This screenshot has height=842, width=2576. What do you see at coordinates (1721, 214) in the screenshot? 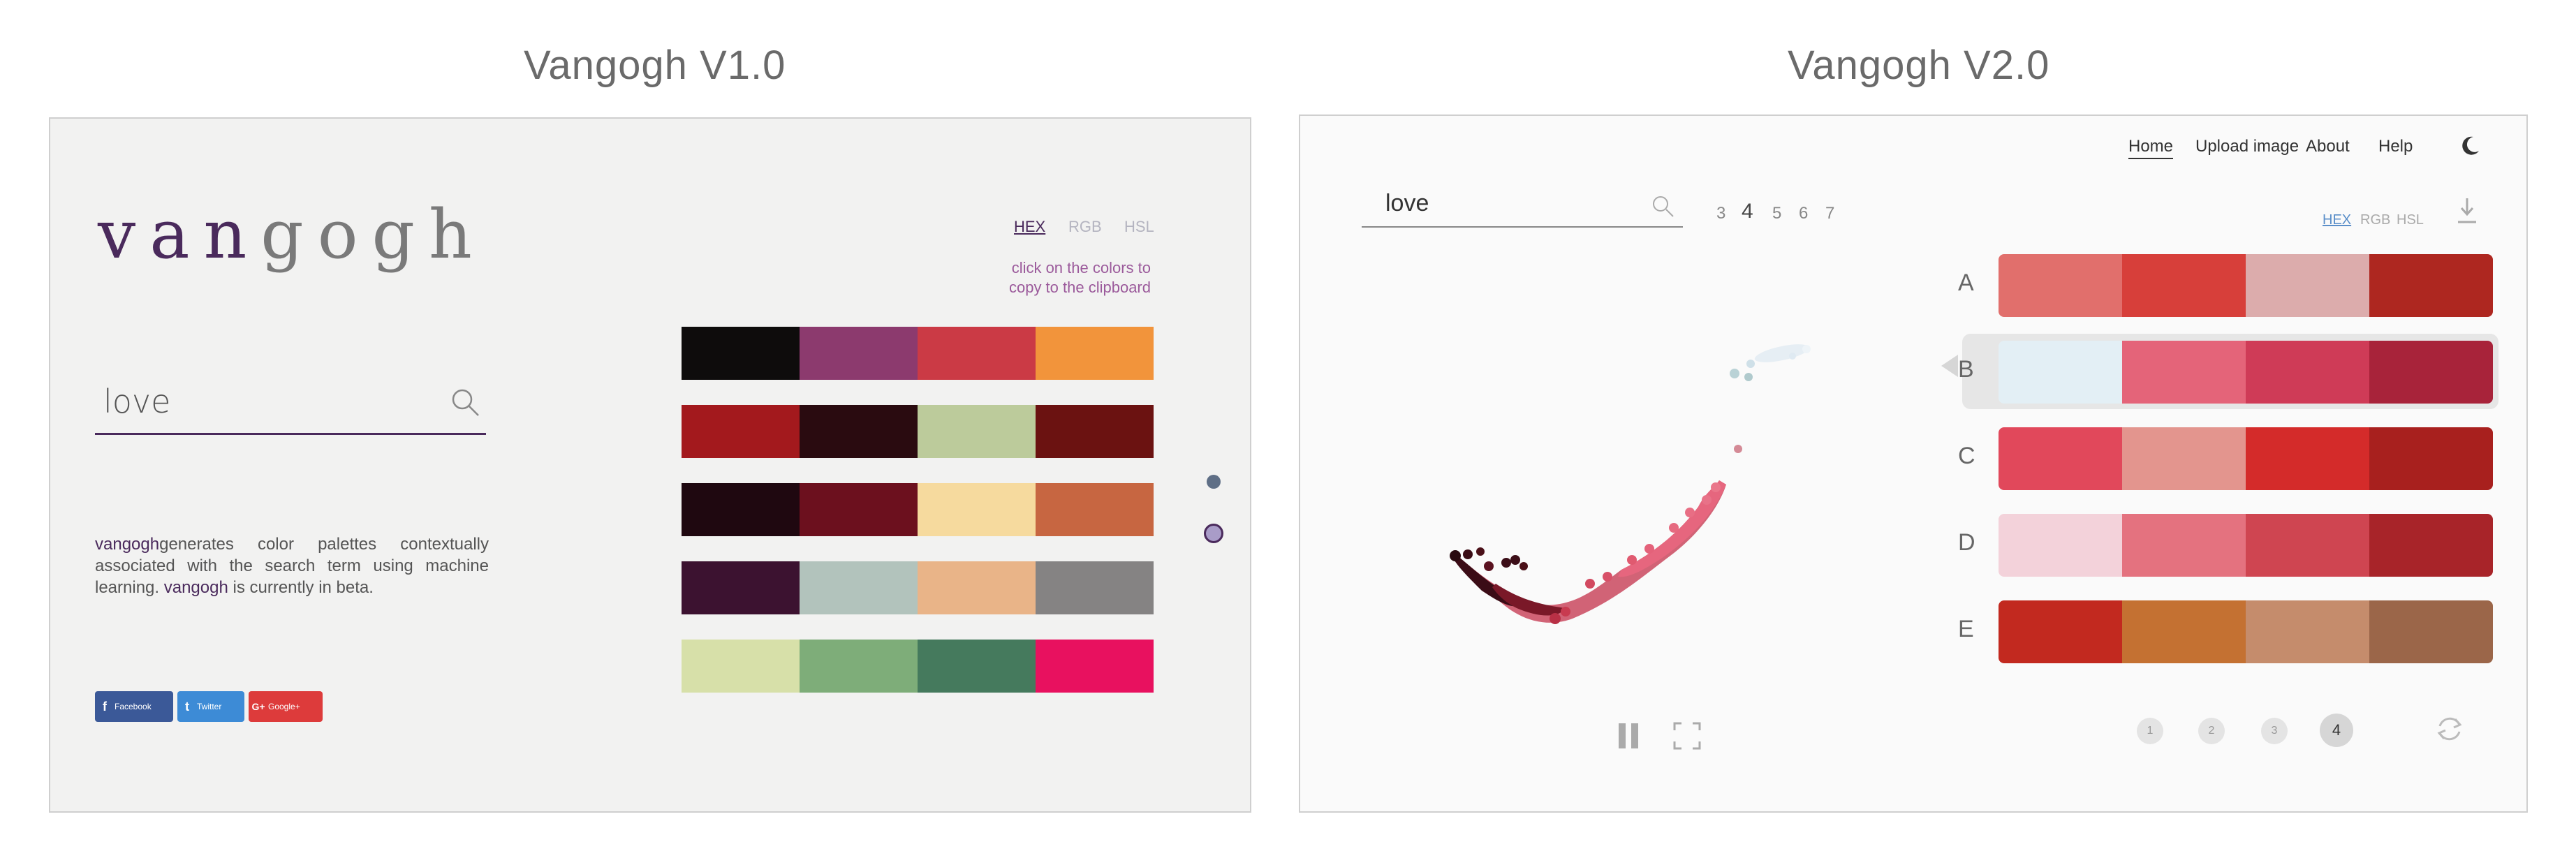
I see `count-option-3: 3` at bounding box center [1721, 214].